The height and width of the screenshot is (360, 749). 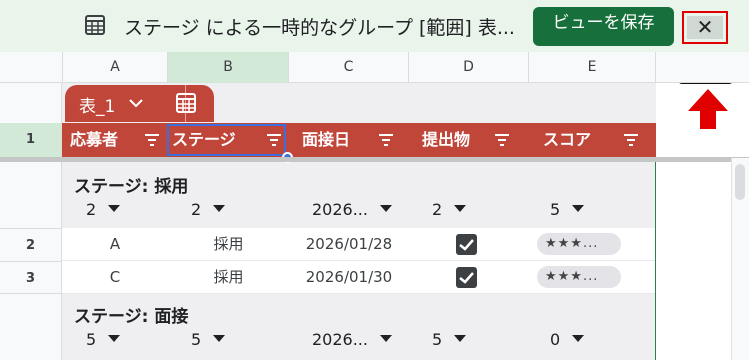 What do you see at coordinates (226, 140) in the screenshot?
I see `selected-cell-outline` at bounding box center [226, 140].